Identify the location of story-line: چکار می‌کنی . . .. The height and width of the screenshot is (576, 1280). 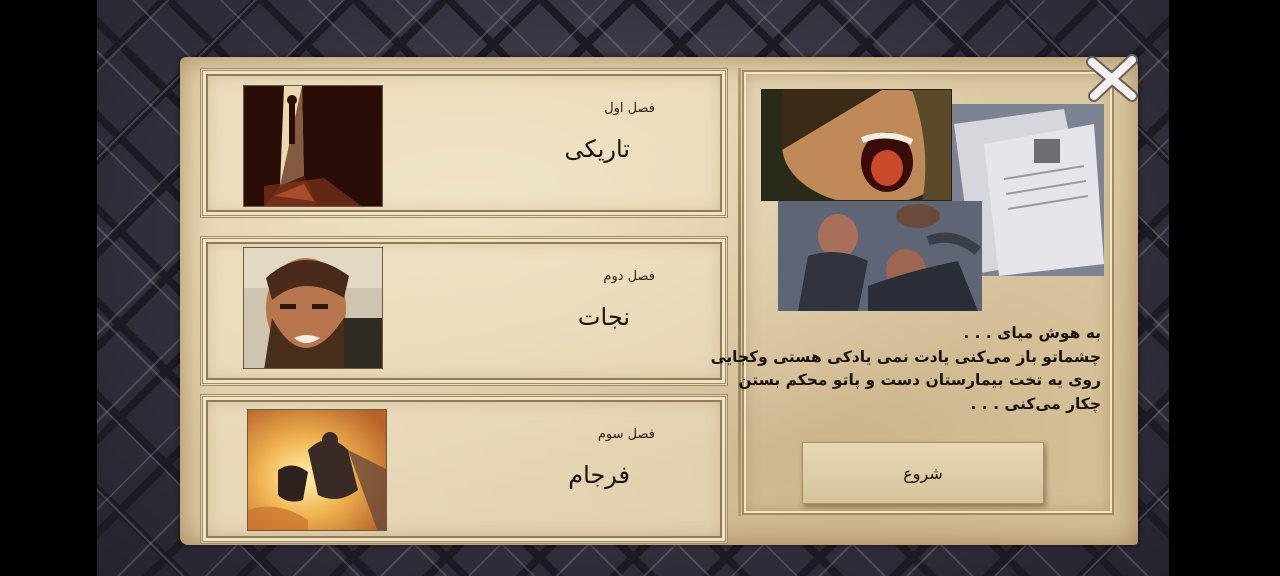
(1035, 403).